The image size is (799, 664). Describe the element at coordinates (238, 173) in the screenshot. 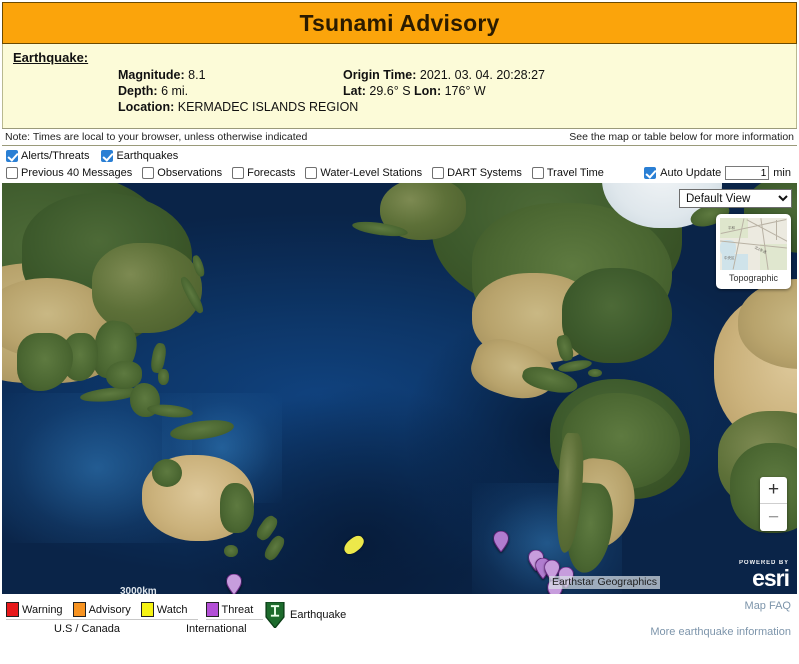

I see `checkbox-forecasts` at that location.